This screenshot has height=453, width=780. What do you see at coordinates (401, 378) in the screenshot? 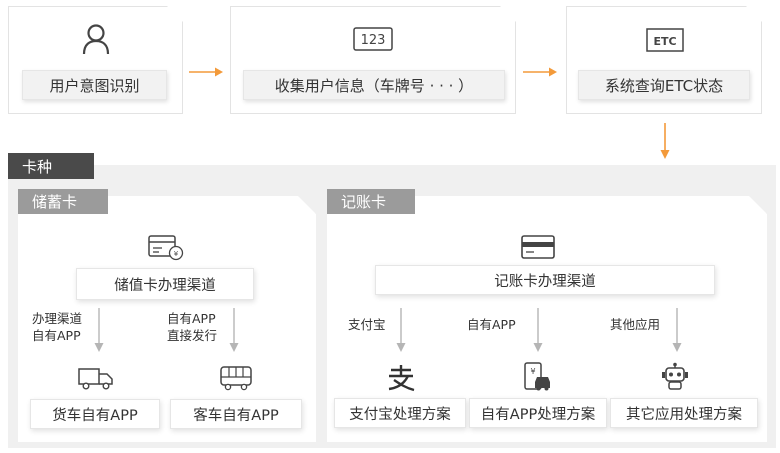
I see `alipay-icon` at bounding box center [401, 378].